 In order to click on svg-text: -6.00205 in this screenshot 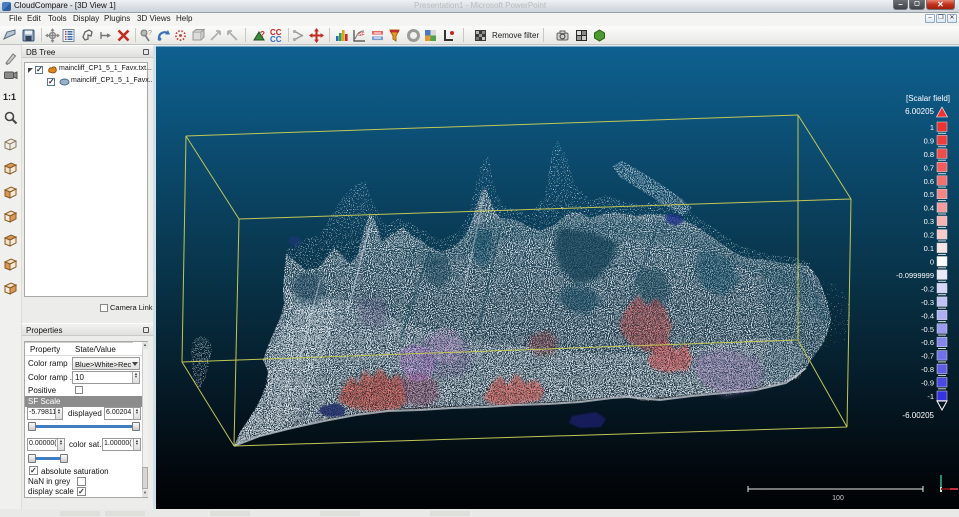, I will do `click(918, 415)`.